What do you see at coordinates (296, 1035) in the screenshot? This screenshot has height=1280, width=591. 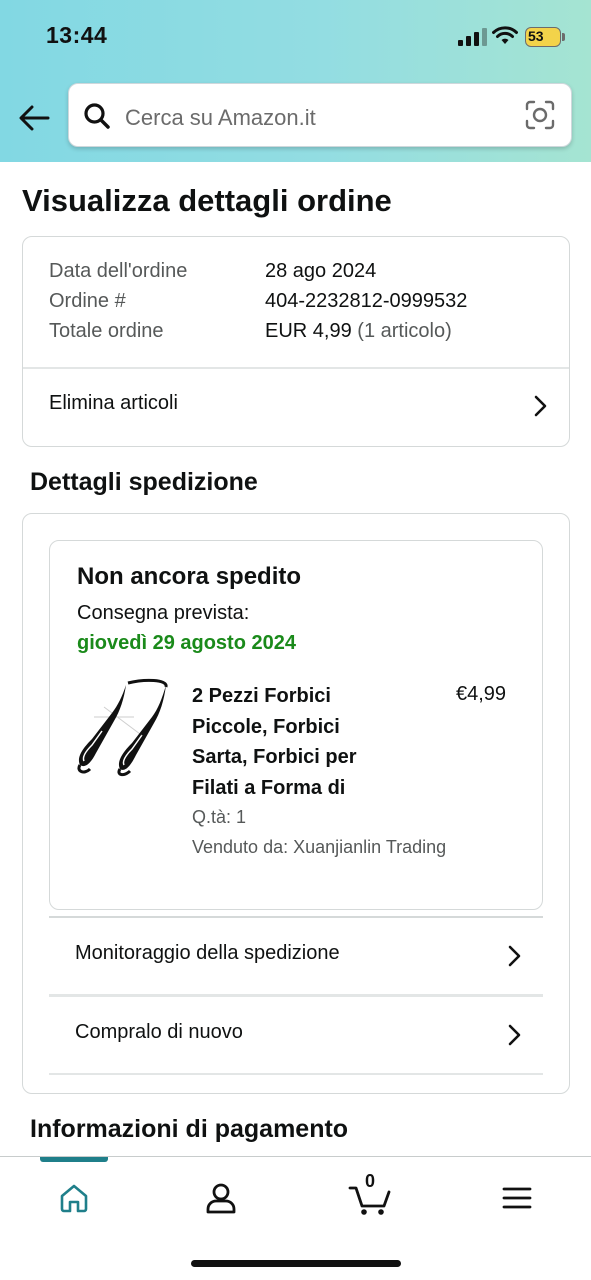 I see `buy-again-row: Compralo di nuovo` at bounding box center [296, 1035].